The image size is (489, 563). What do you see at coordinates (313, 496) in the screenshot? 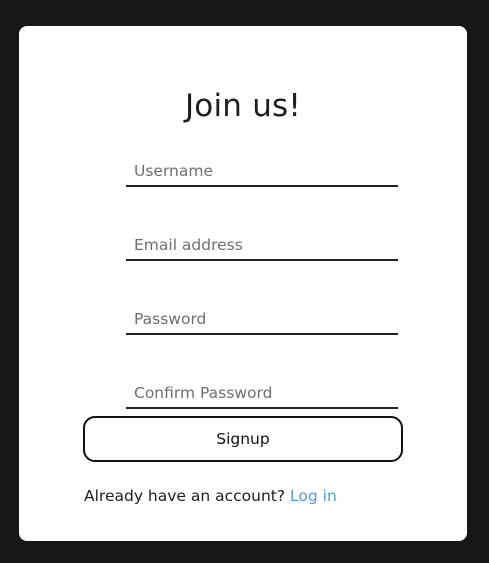
I see `login-link: Log in` at bounding box center [313, 496].